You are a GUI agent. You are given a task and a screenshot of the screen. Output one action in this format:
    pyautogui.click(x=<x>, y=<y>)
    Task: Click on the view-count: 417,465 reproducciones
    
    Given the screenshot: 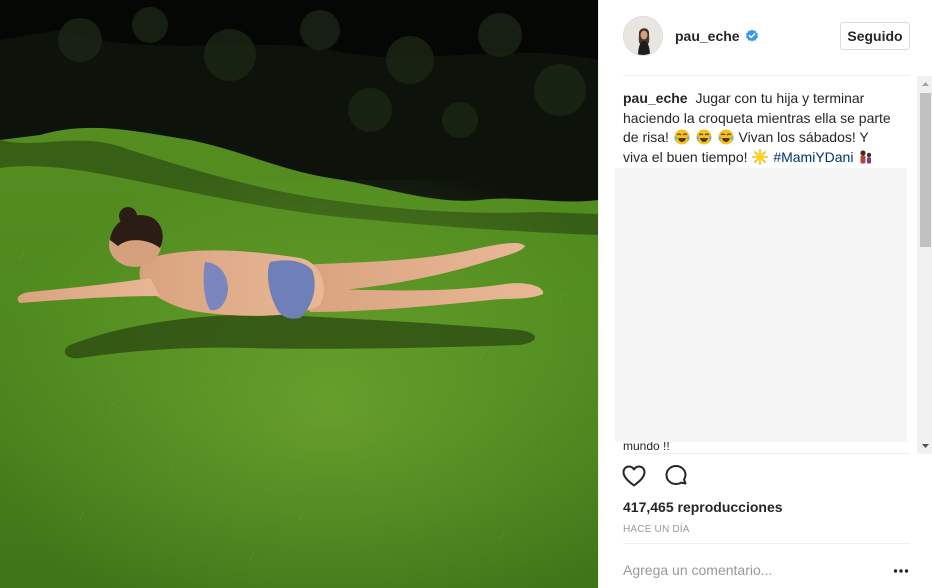 What is the action you would take?
    pyautogui.click(x=703, y=507)
    